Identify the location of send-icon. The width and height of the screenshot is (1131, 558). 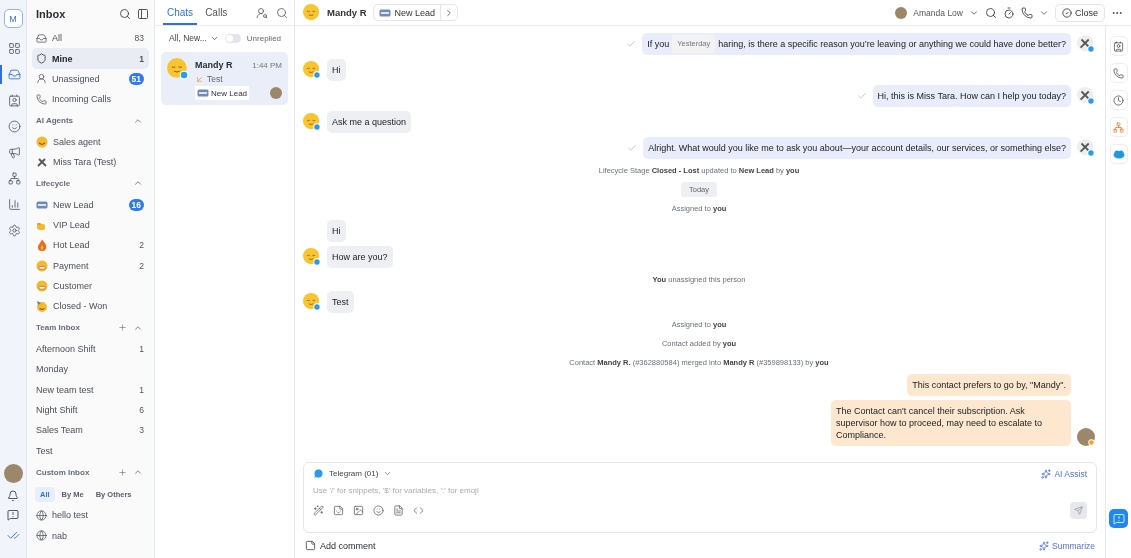
(1078, 510).